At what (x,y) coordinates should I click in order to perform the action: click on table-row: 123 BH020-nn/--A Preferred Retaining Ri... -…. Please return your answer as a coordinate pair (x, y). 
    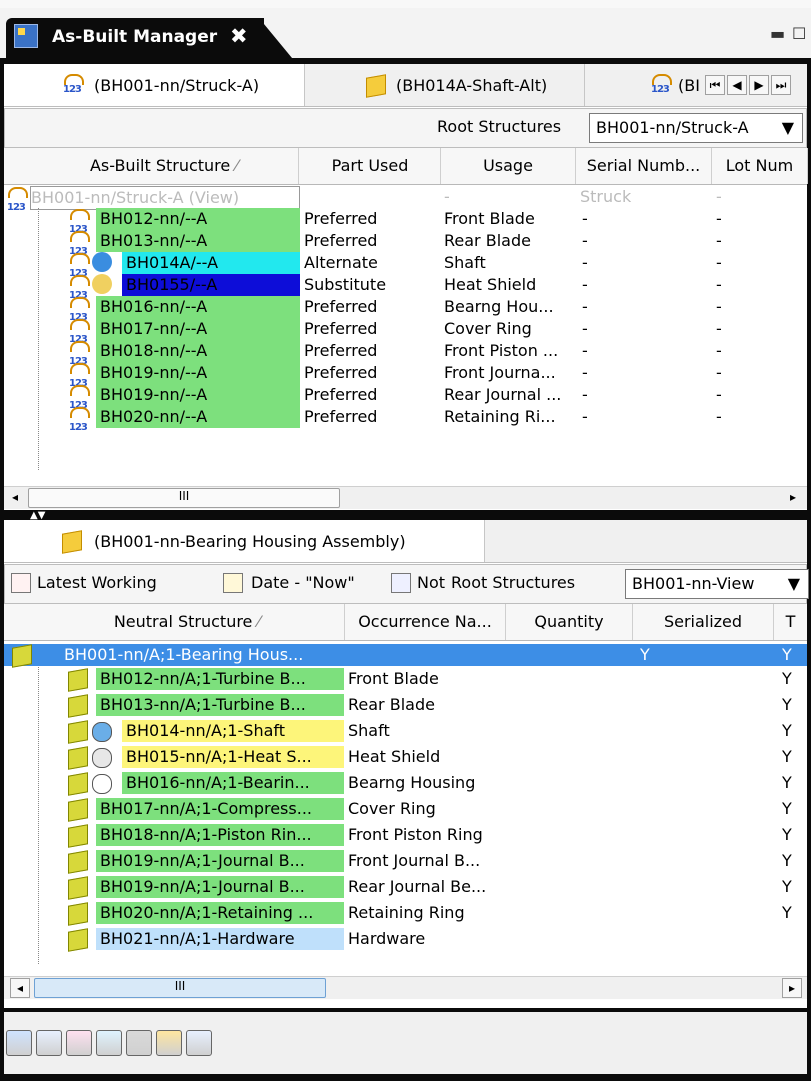
    Looking at the image, I should click on (405, 419).